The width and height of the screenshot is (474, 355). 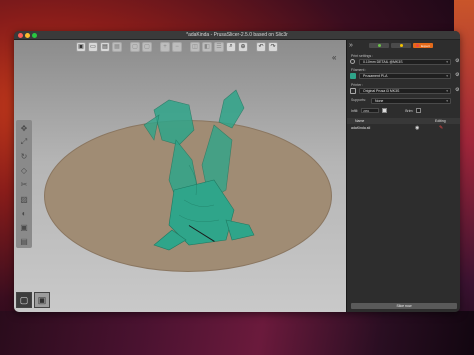 I want to click on redo-icon: ↷, so click(x=273, y=46).